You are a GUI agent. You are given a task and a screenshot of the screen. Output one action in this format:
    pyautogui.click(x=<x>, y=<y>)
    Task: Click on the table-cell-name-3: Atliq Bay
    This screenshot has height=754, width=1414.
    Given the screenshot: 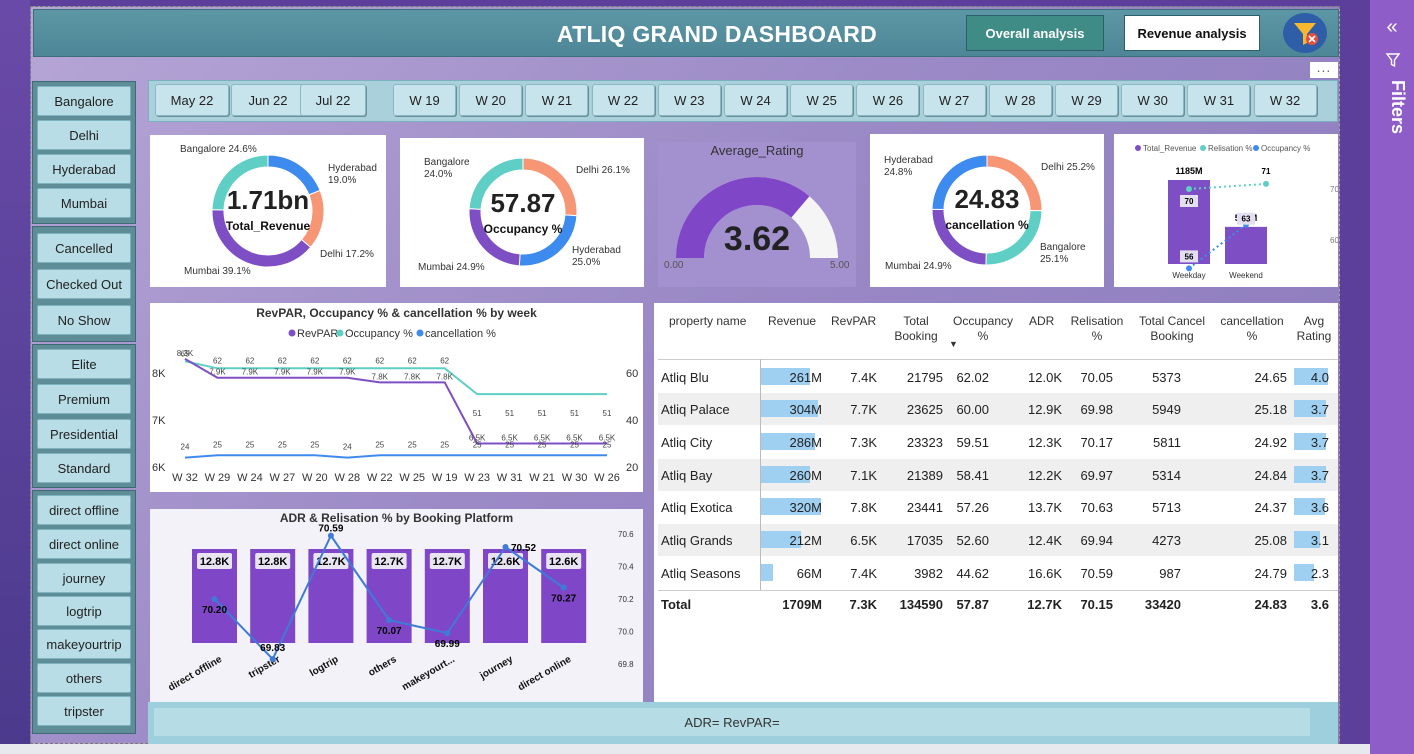 What is the action you would take?
    pyautogui.click(x=686, y=475)
    